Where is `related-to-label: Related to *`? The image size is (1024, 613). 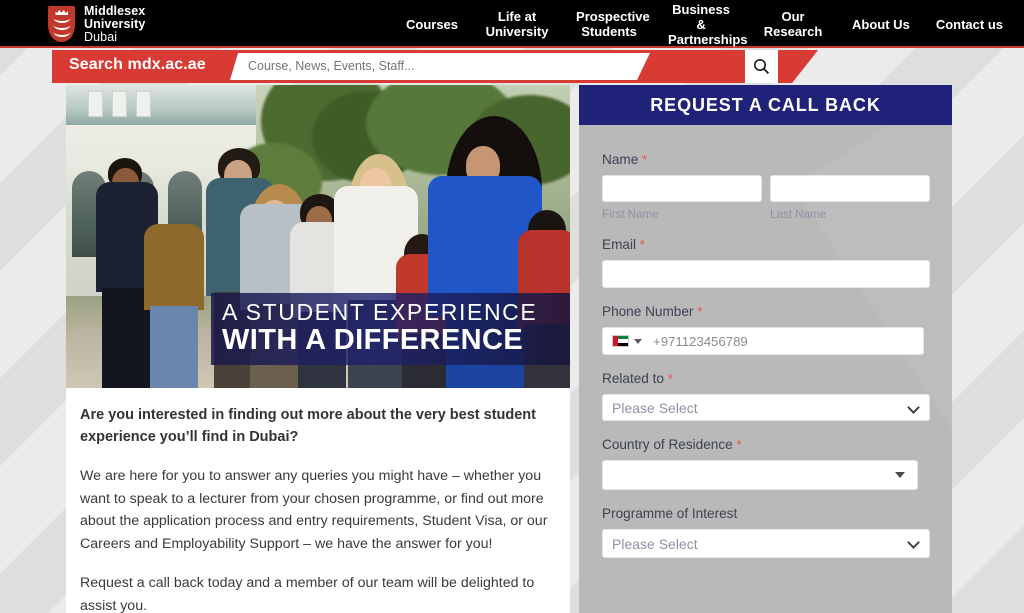 related-to-label: Related to * is located at coordinates (766, 378).